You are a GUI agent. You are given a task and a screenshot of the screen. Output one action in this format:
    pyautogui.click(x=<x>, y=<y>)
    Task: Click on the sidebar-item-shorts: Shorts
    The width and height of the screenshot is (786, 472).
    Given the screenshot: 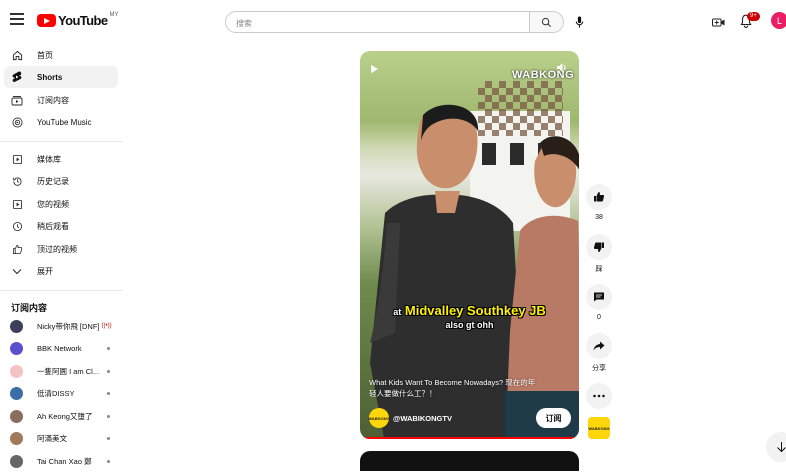 What is the action you would take?
    pyautogui.click(x=61, y=77)
    